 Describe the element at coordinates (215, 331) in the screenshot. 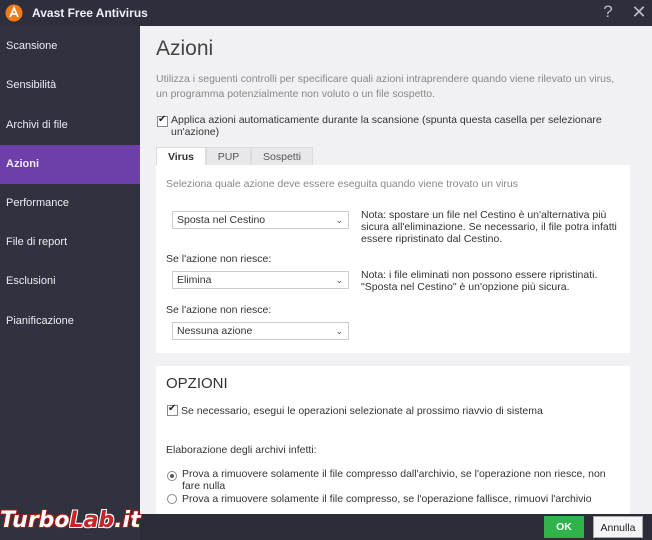

I see `fallback-action-value-2: Nessuna azione` at that location.